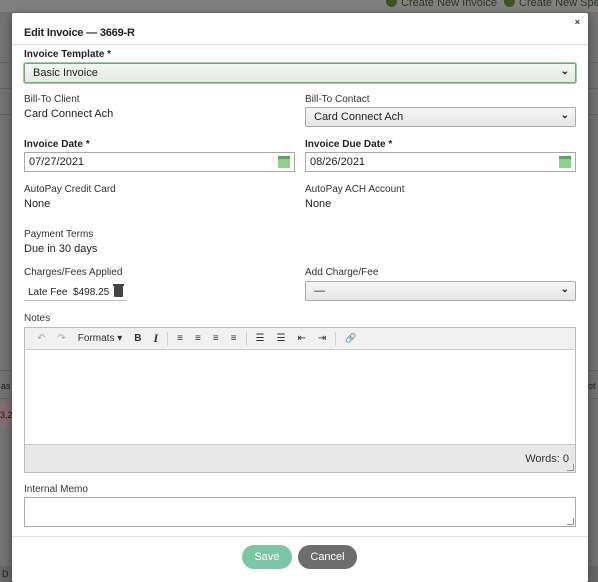 This screenshot has height=582, width=598. I want to click on indent-icon: ⇥, so click(322, 338).